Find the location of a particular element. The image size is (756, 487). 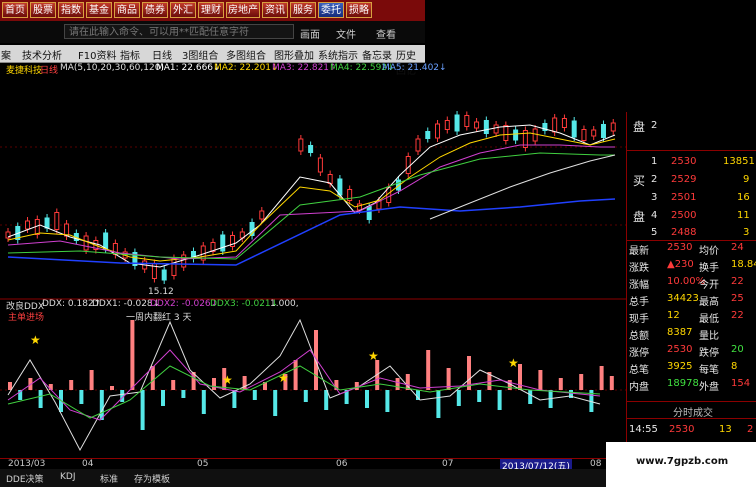

nav-funds: 基金 is located at coordinates (99, 10).